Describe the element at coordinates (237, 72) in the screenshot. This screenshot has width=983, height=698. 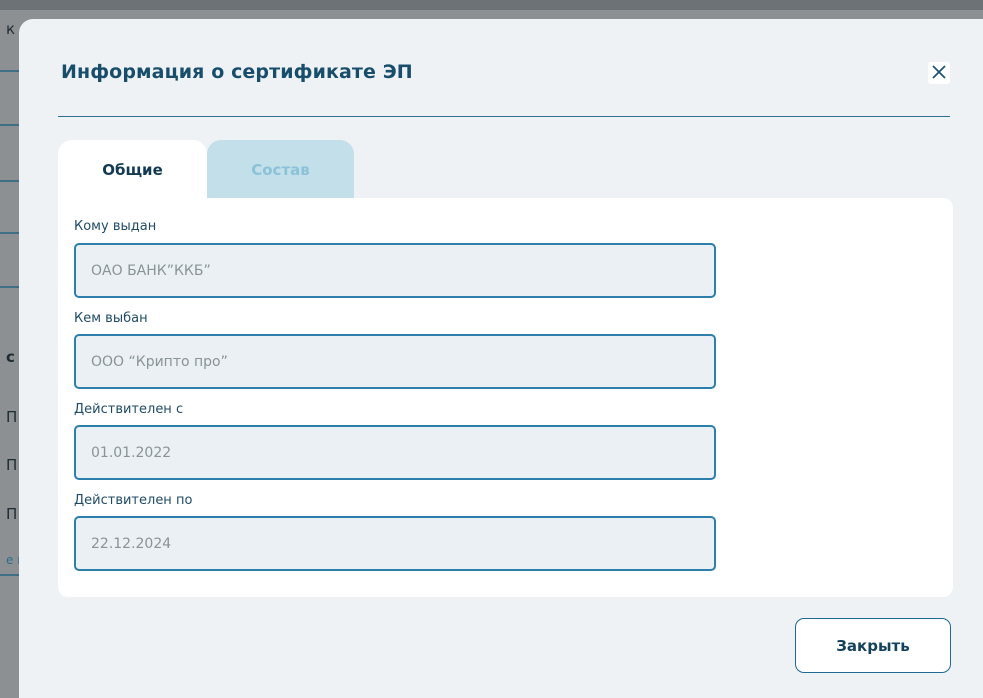
I see `modal-title: Информация о сертификате ЭП` at that location.